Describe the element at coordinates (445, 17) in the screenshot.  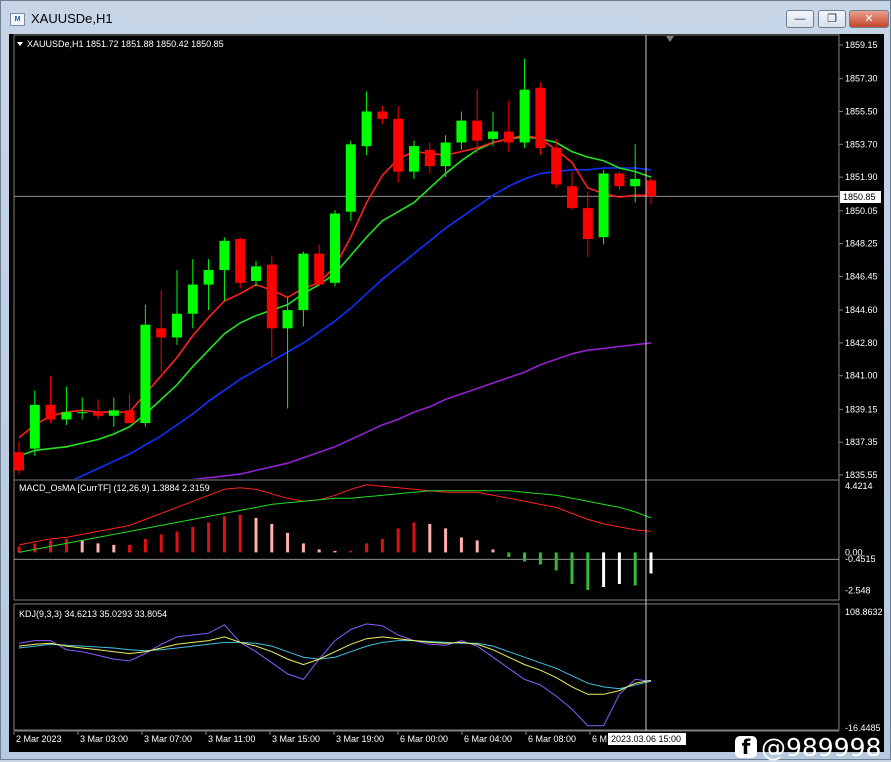
I see `title-bar: M XAUUSDe,H1 — ❐ ✕` at that location.